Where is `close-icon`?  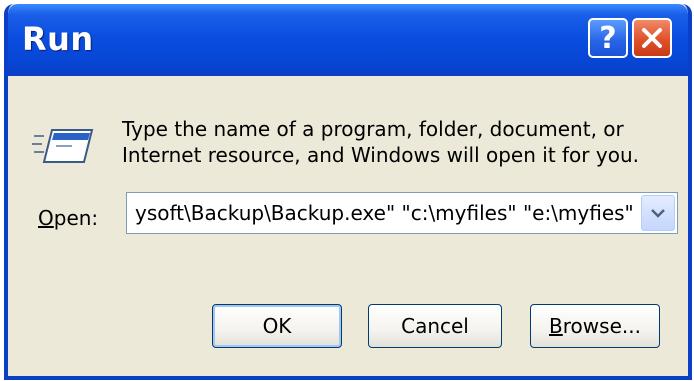
close-icon is located at coordinates (652, 38).